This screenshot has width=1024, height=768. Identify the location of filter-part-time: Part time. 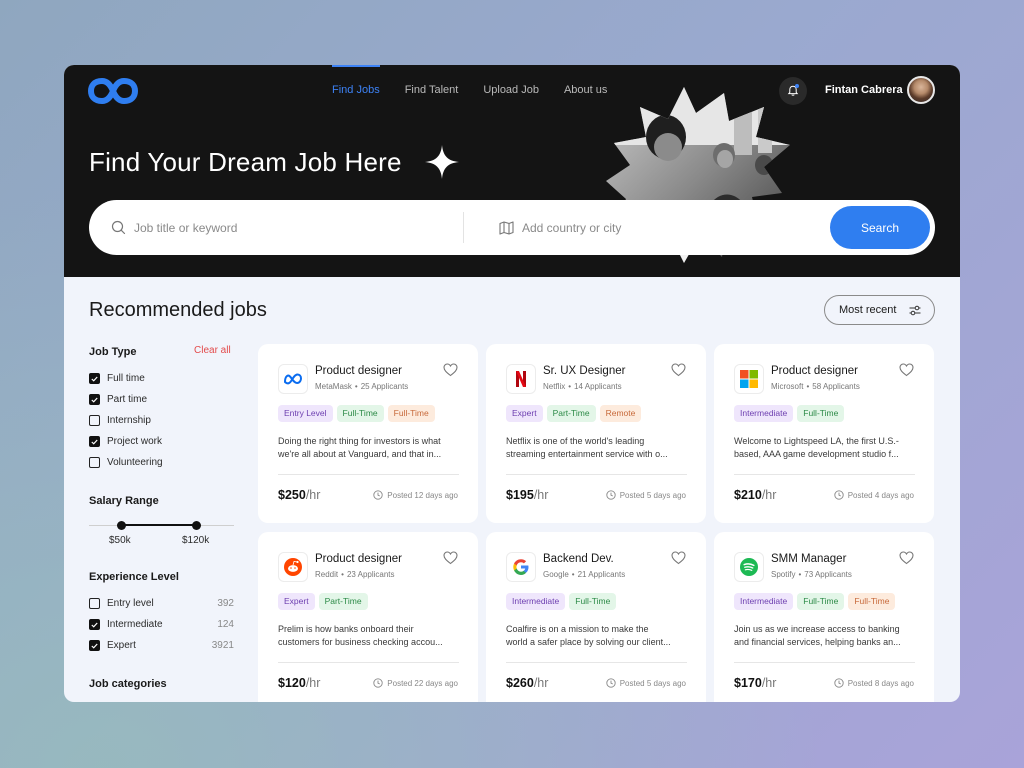
(161, 399).